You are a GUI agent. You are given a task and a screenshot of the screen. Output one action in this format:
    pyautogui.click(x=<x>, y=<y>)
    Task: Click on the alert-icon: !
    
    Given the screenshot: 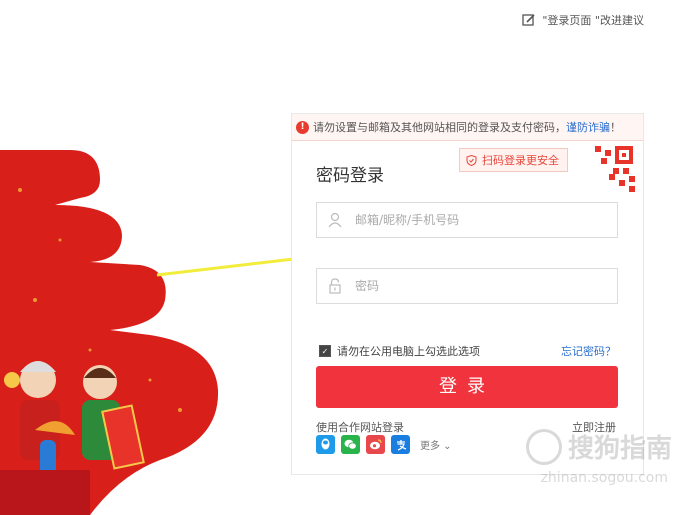 What is the action you would take?
    pyautogui.click(x=302, y=127)
    